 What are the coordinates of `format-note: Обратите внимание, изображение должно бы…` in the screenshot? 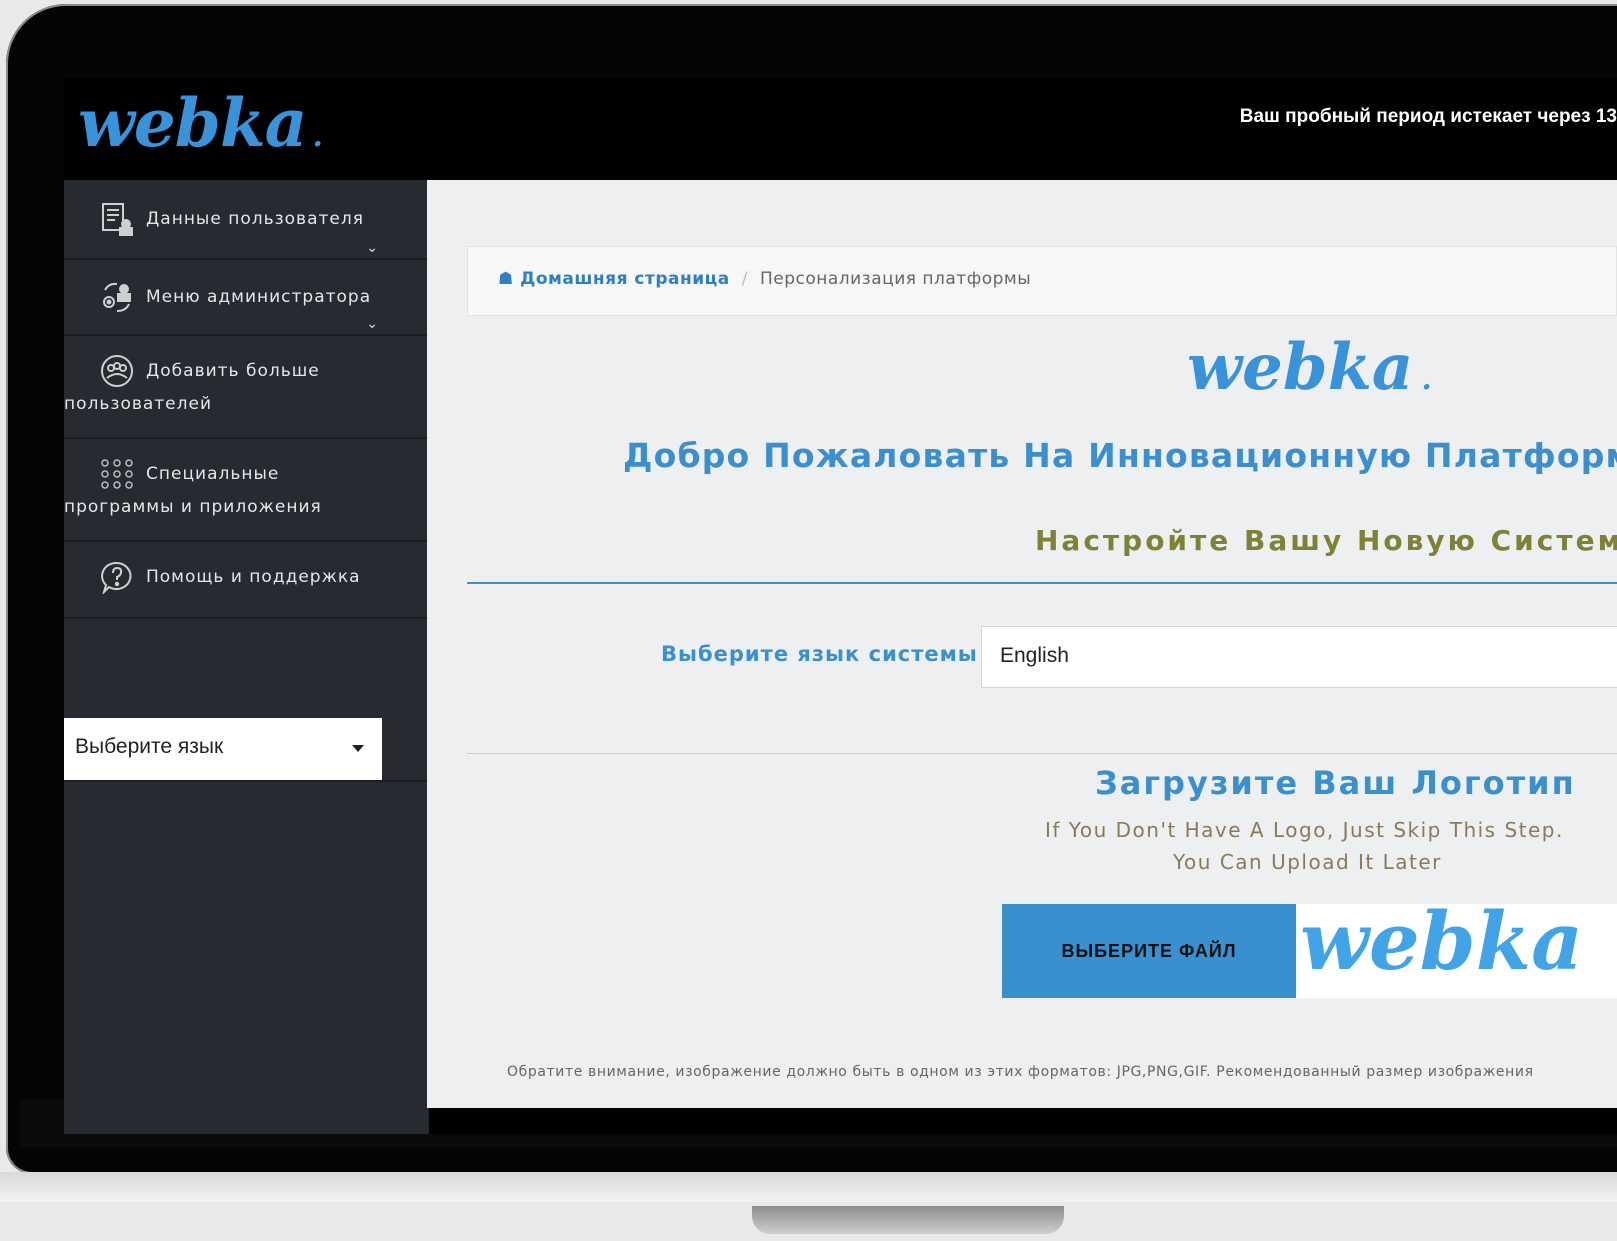 It's located at (1020, 1072).